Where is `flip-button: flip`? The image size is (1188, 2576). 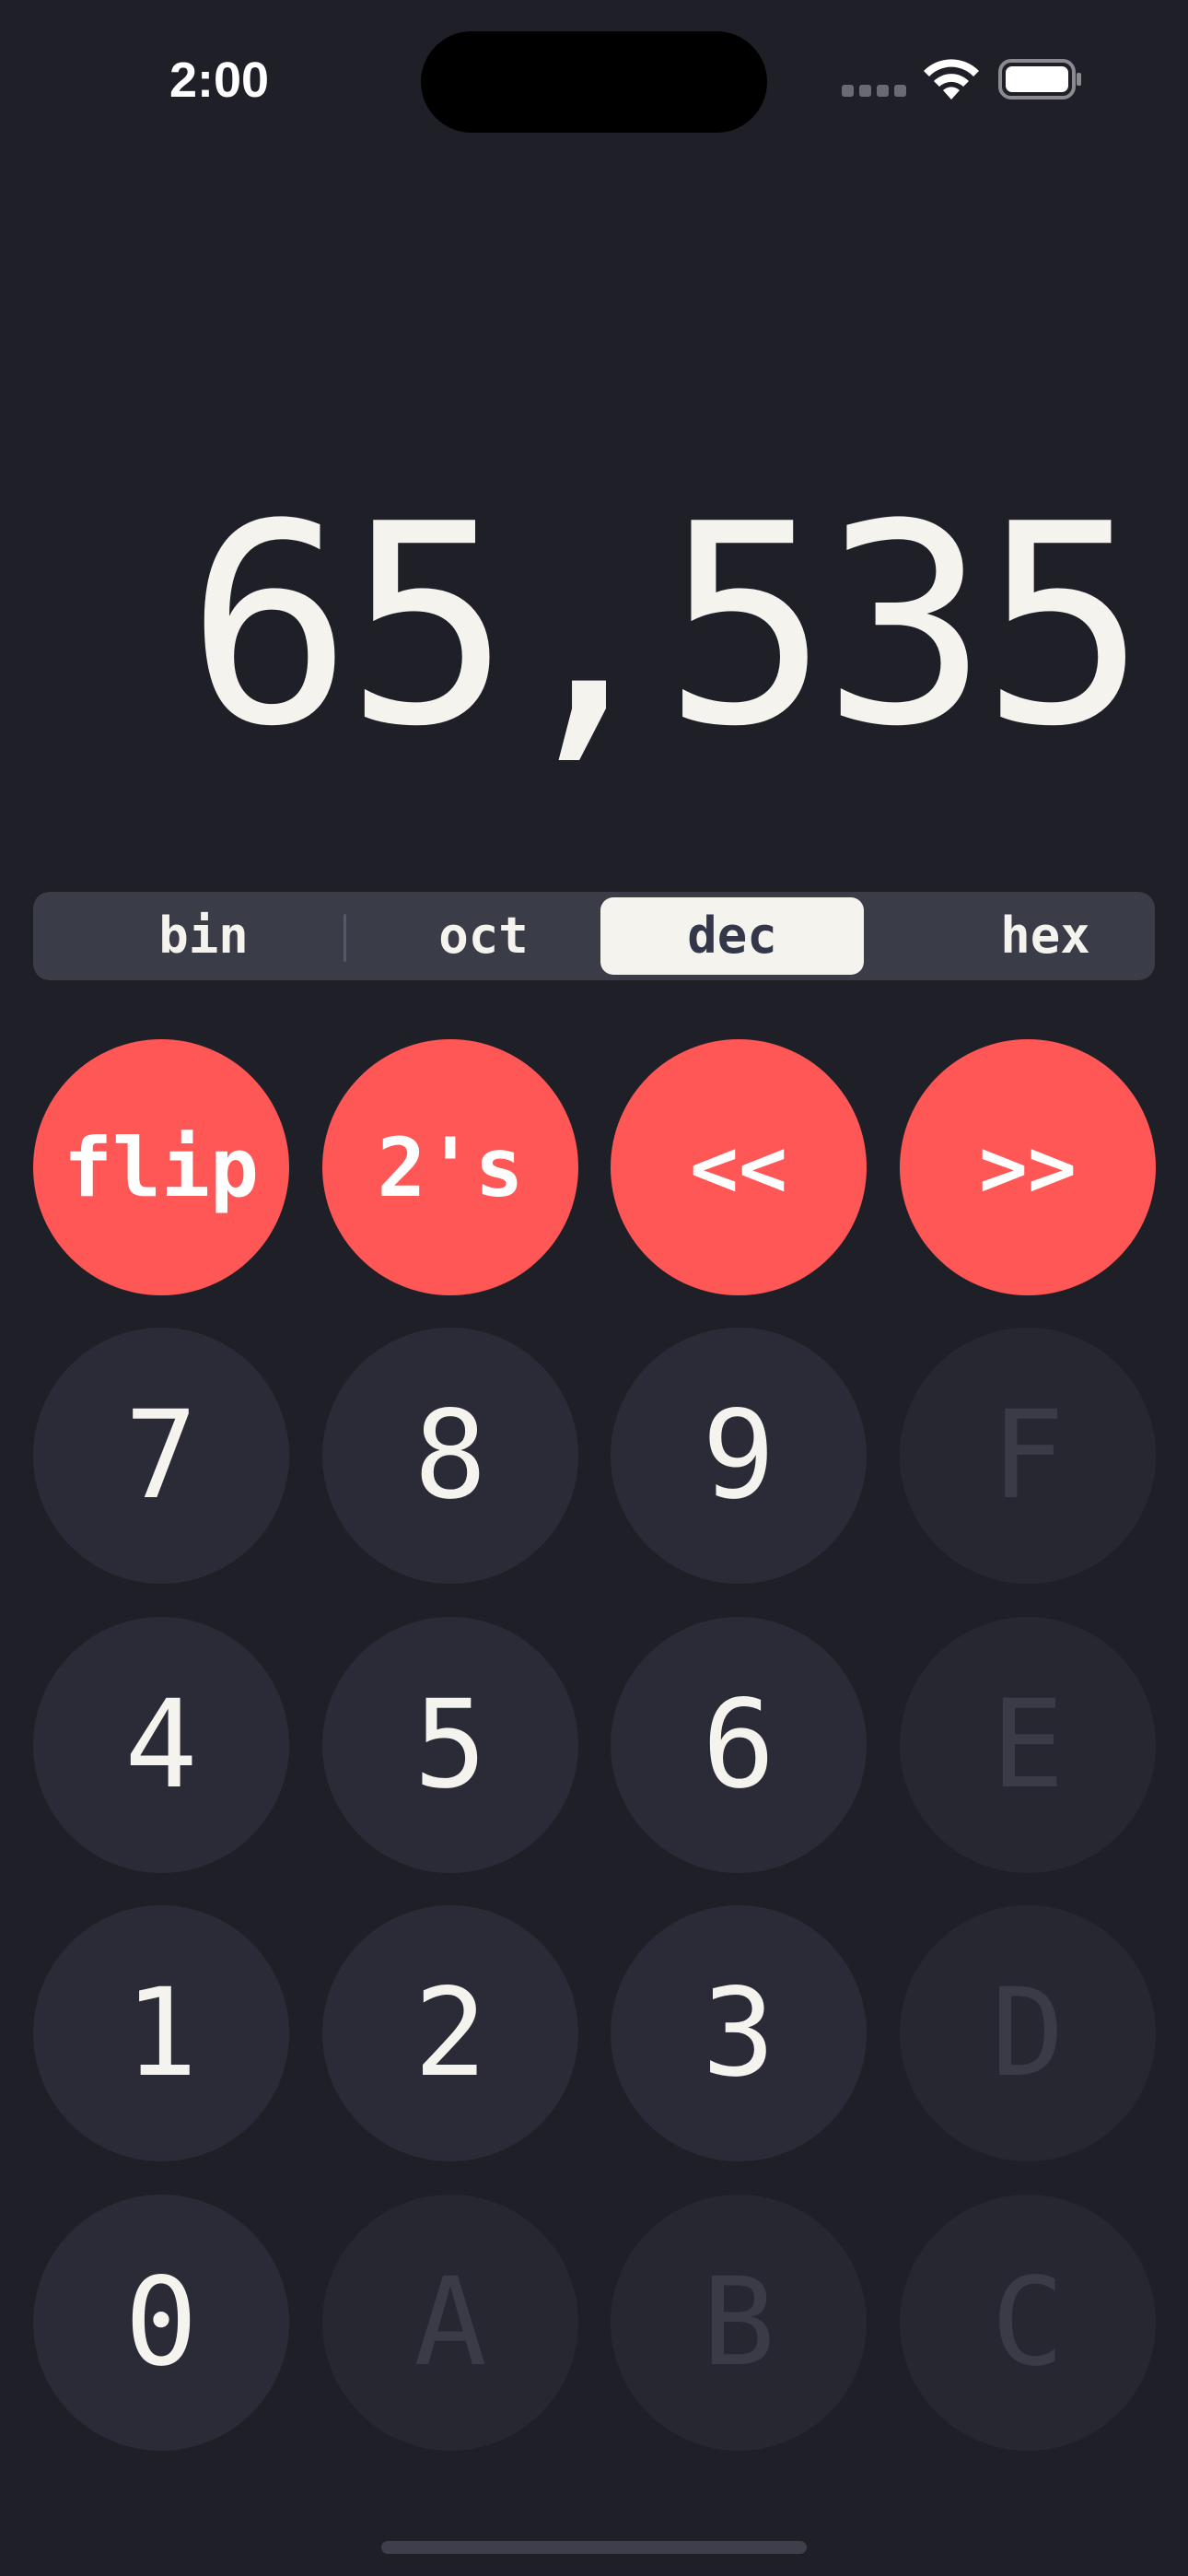
flip-button: flip is located at coordinates (161, 1167).